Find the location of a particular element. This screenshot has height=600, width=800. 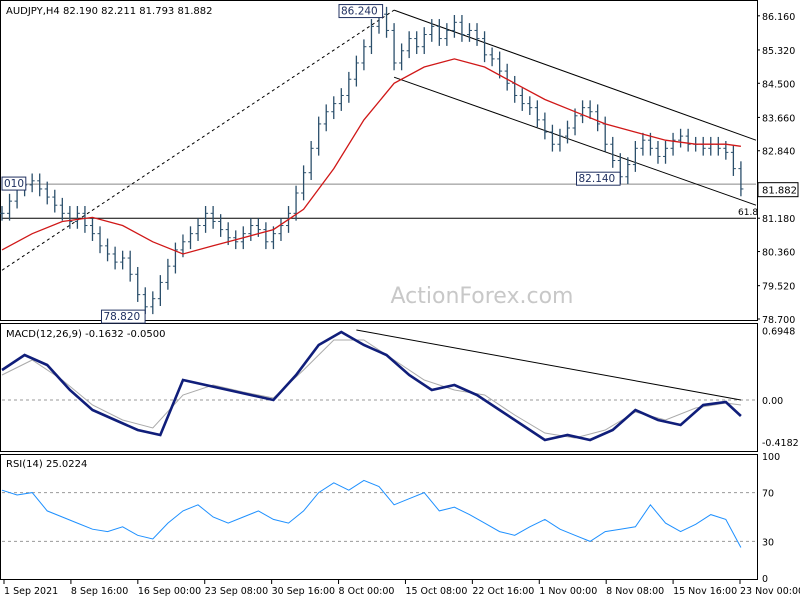

y-tick-label: 83.660 is located at coordinates (778, 118).